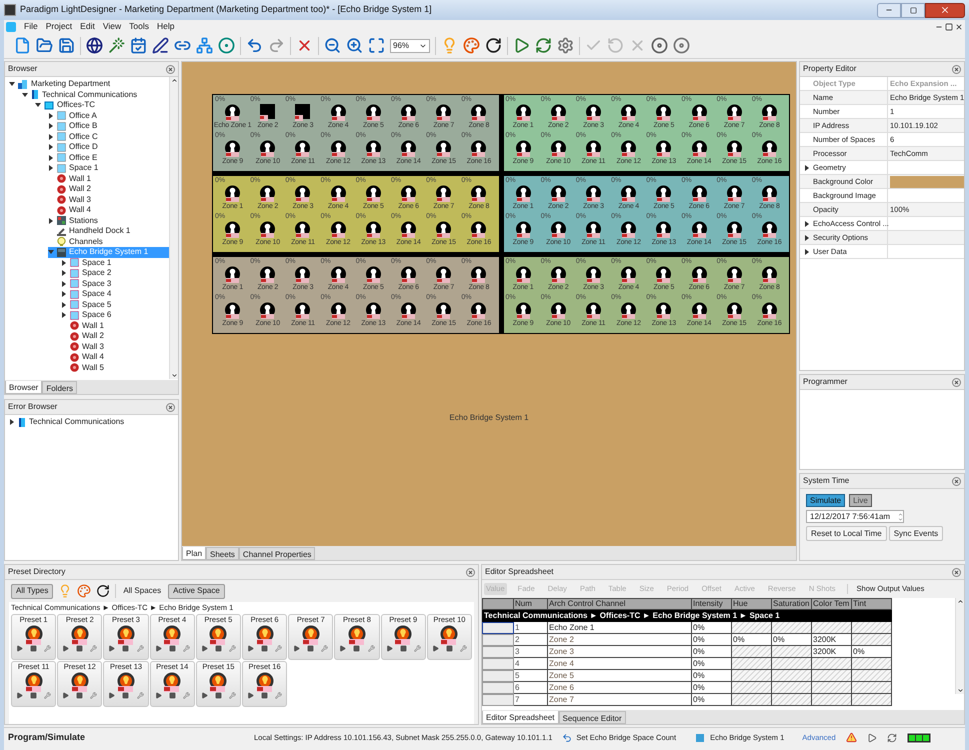  What do you see at coordinates (115, 347) in the screenshot?
I see `tree-item: Wall 3` at bounding box center [115, 347].